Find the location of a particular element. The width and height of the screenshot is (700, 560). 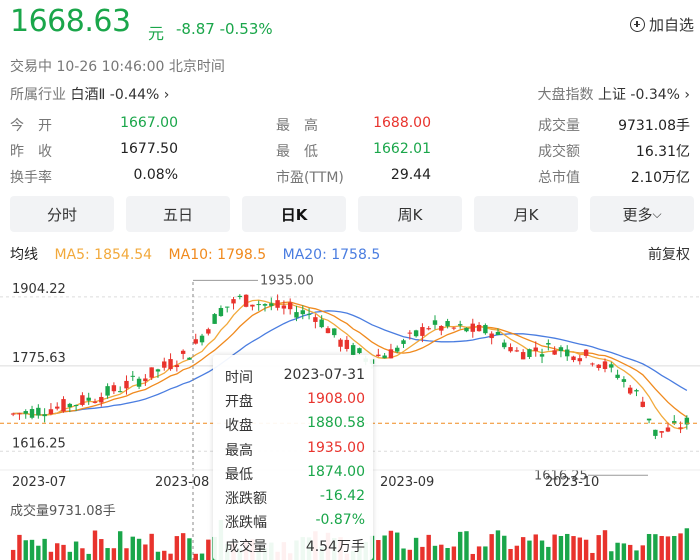

tooltip-label: 开盘 is located at coordinates (239, 402).